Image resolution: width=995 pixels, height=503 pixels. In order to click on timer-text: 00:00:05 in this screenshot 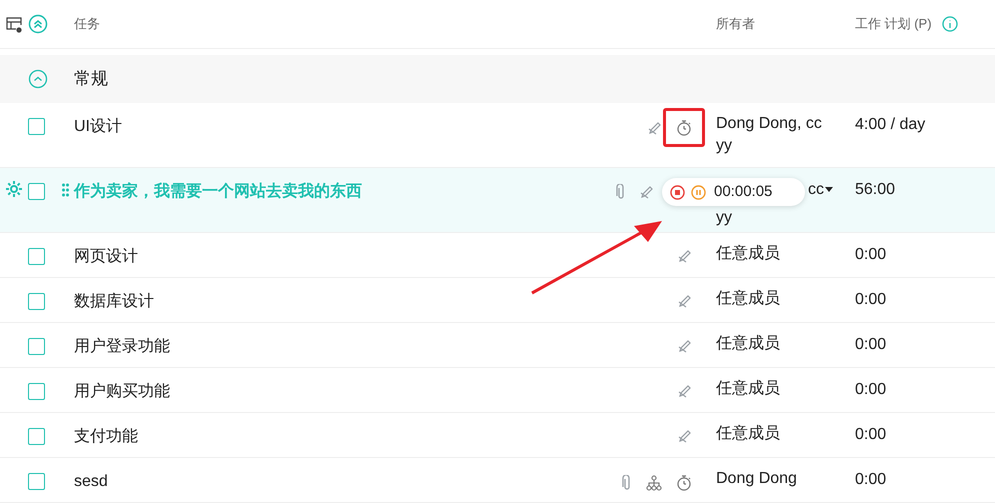, I will do `click(743, 192)`.